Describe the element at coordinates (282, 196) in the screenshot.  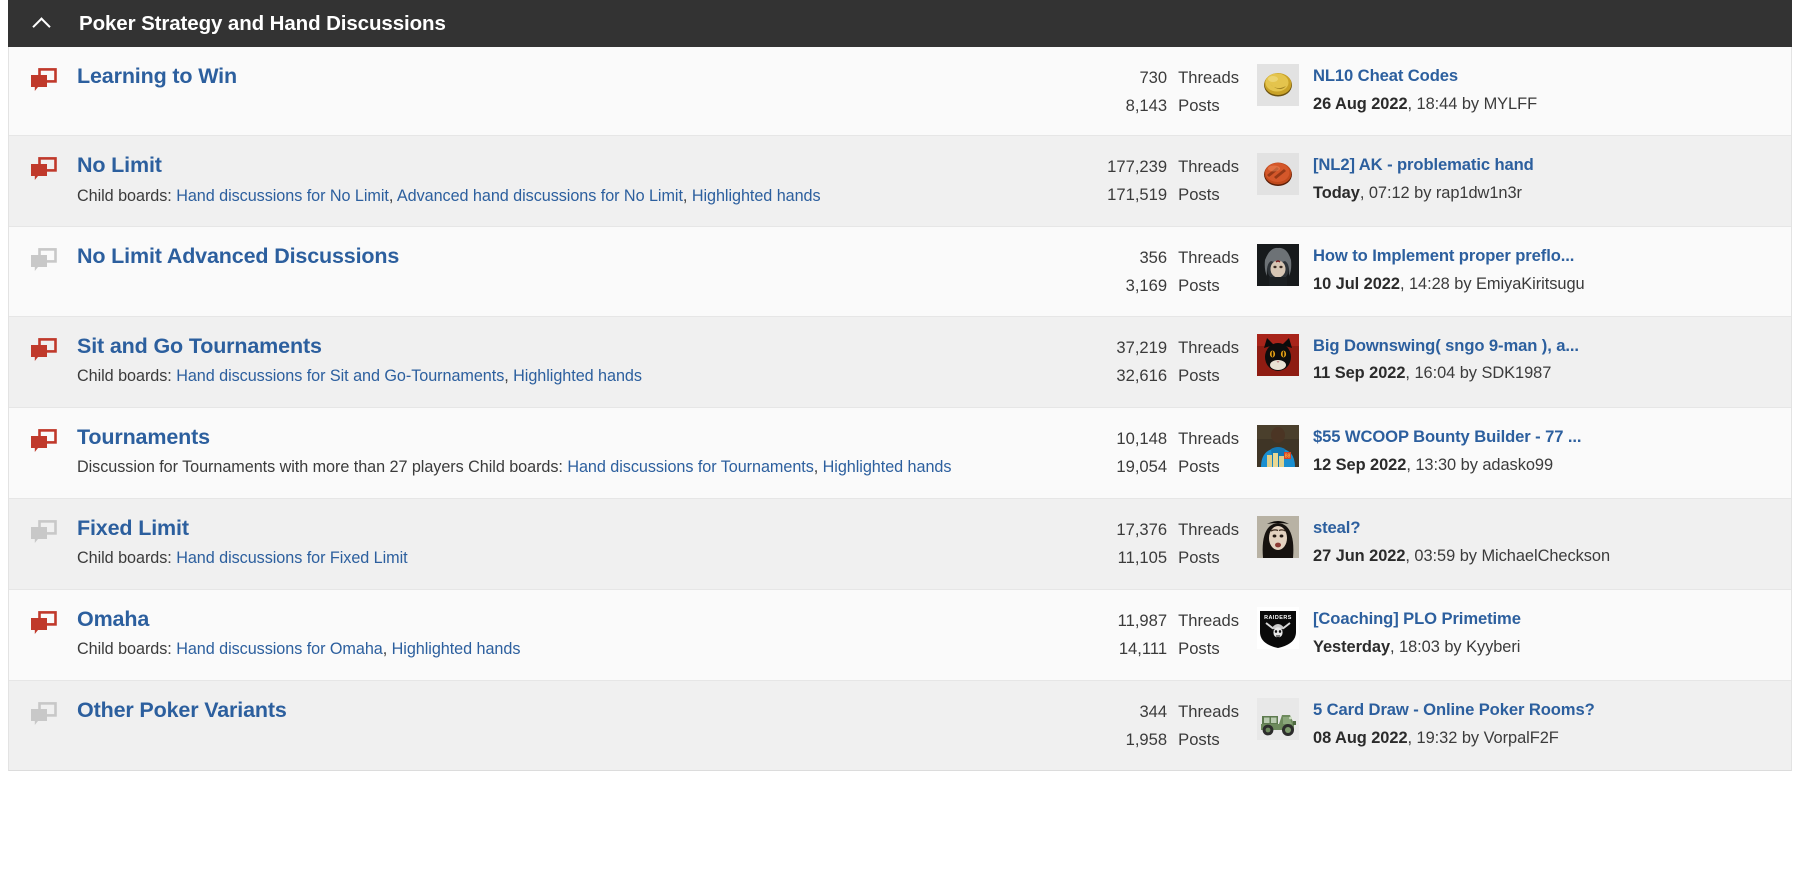
I see `child-board-link: Hand discussions for No Limit` at that location.